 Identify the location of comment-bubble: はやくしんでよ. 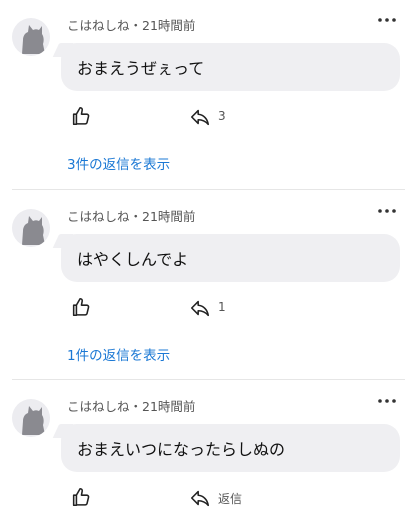
(230, 258).